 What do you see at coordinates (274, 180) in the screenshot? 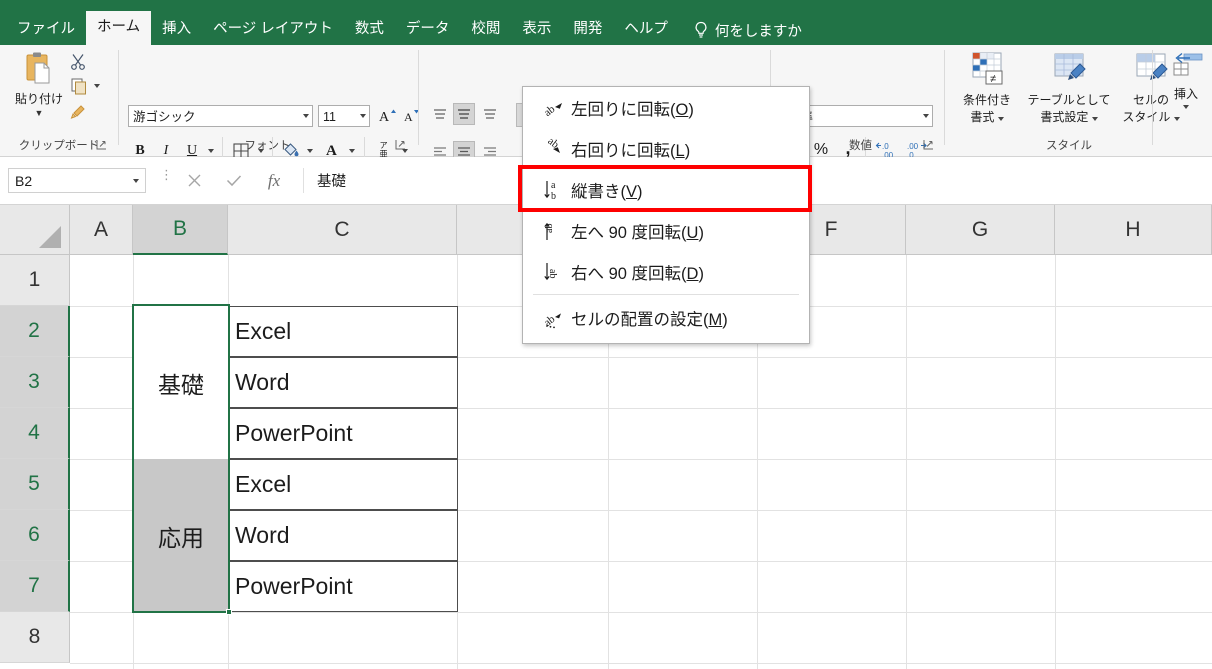
I see `insert-function-button: fx` at bounding box center [274, 180].